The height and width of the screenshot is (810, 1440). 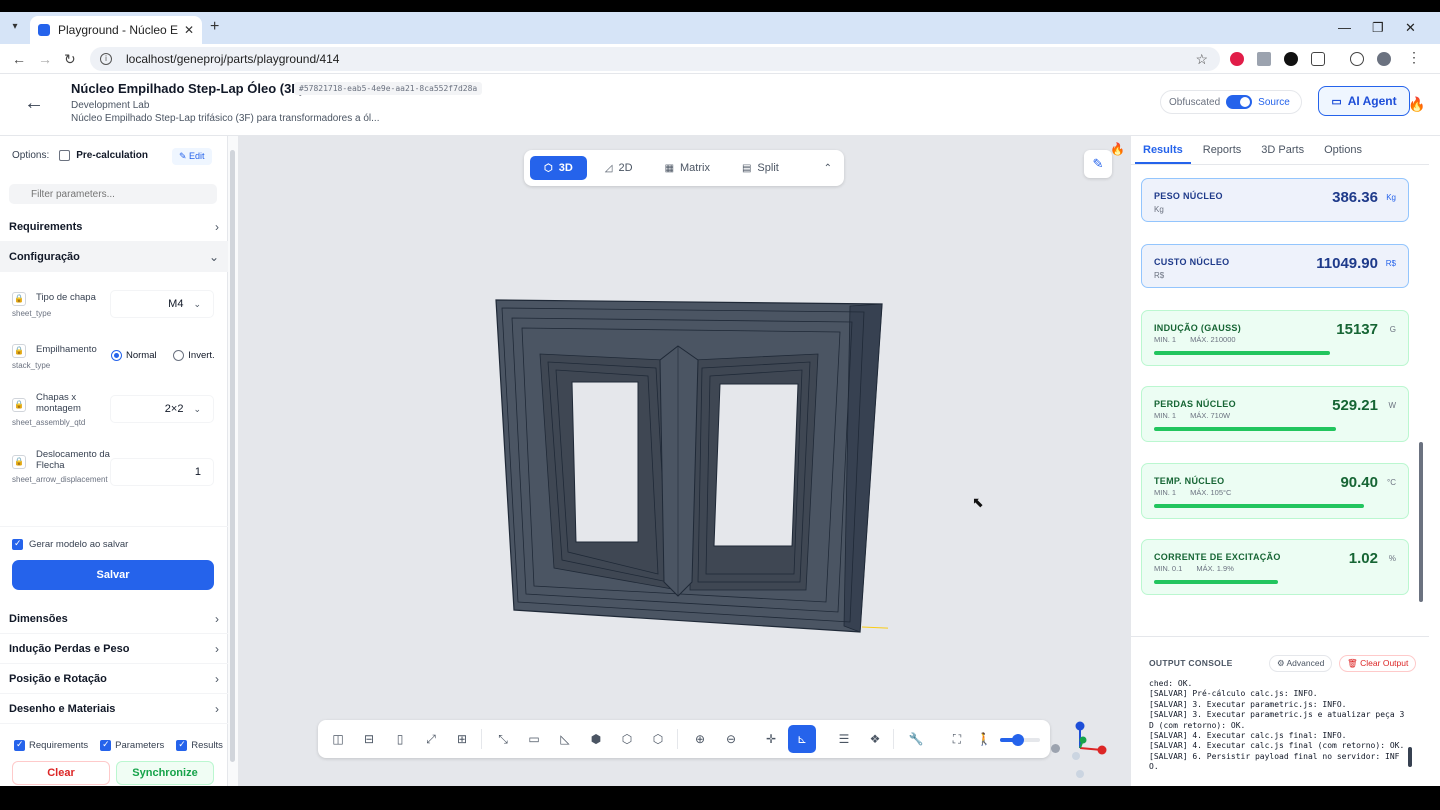 I want to click on mode-2d-button: ◿ 2D, so click(x=619, y=168).